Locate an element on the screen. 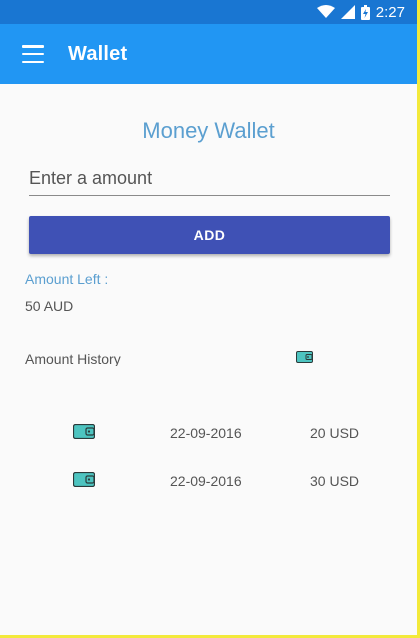 The width and height of the screenshot is (420, 638). add-button: ADD is located at coordinates (209, 235).